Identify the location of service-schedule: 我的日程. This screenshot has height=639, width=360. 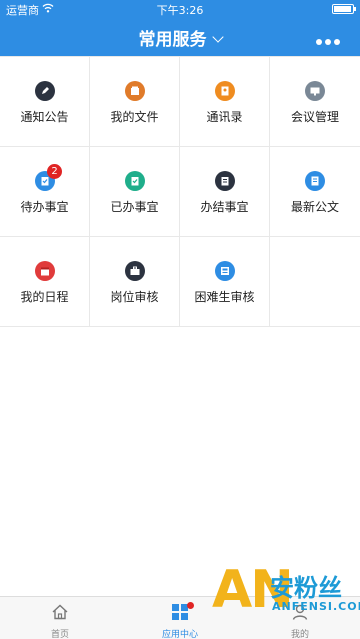
(45, 281).